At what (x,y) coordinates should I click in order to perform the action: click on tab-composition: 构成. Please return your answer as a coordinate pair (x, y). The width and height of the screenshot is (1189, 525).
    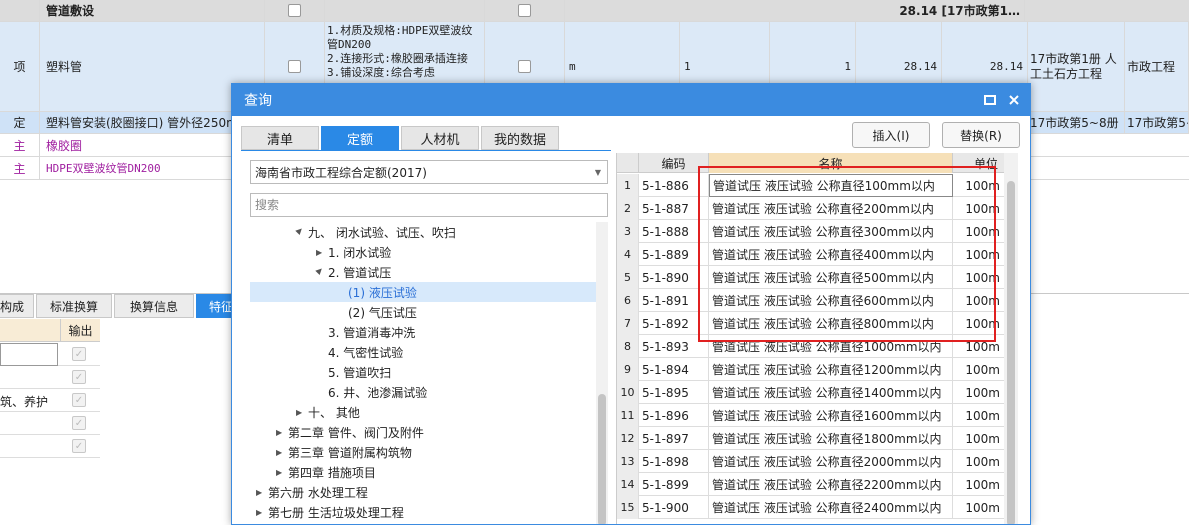
    Looking at the image, I should click on (17, 306).